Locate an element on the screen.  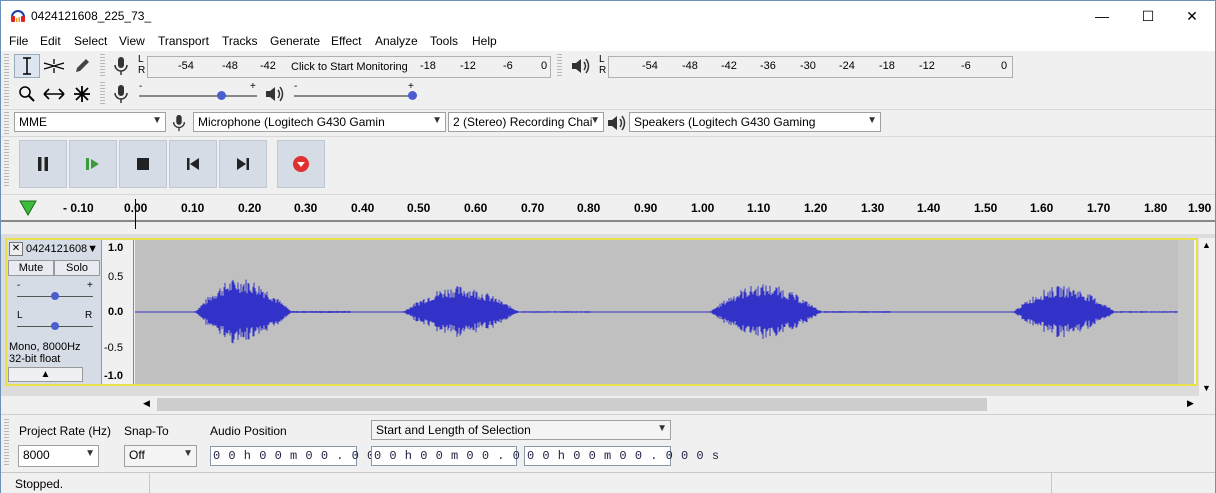
timeline-tick-label: 1.20 is located at coordinates (816, 208).